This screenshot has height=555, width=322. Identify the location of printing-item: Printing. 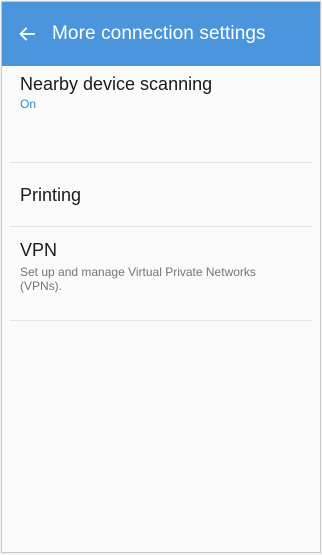
(161, 195).